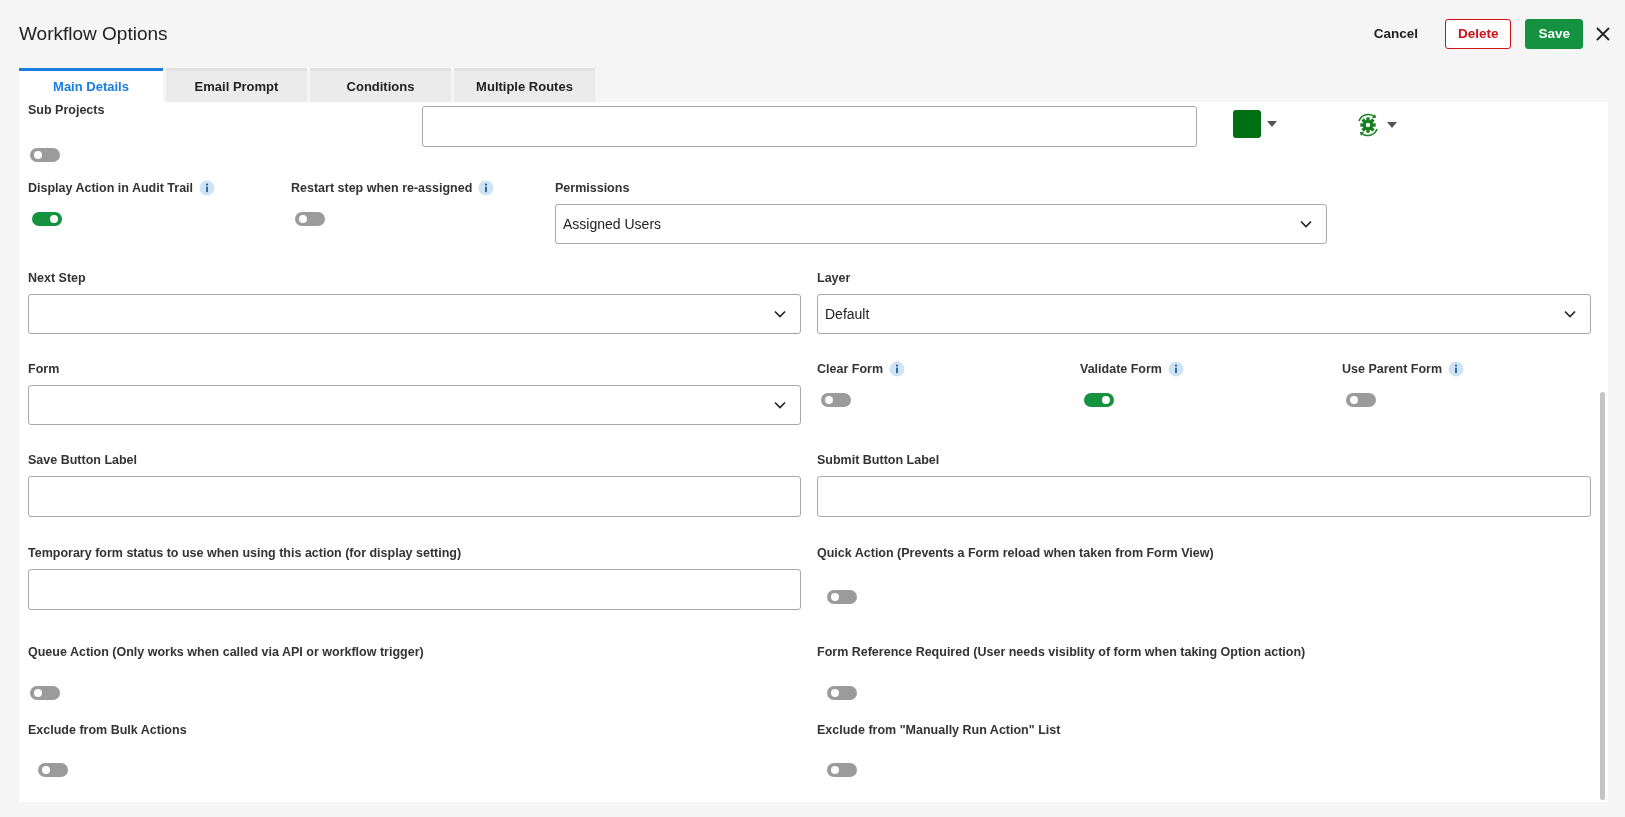  I want to click on field-label: Display Action in Audit Trail, so click(111, 188).